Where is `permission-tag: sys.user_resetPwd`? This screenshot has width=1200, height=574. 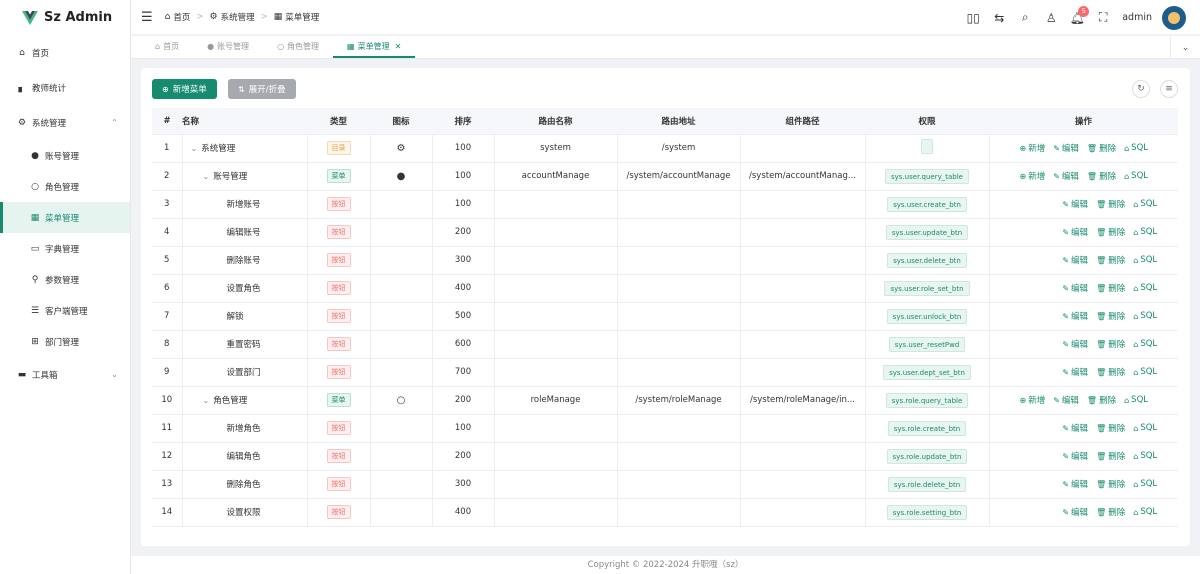
permission-tag: sys.user_resetPwd is located at coordinates (927, 344).